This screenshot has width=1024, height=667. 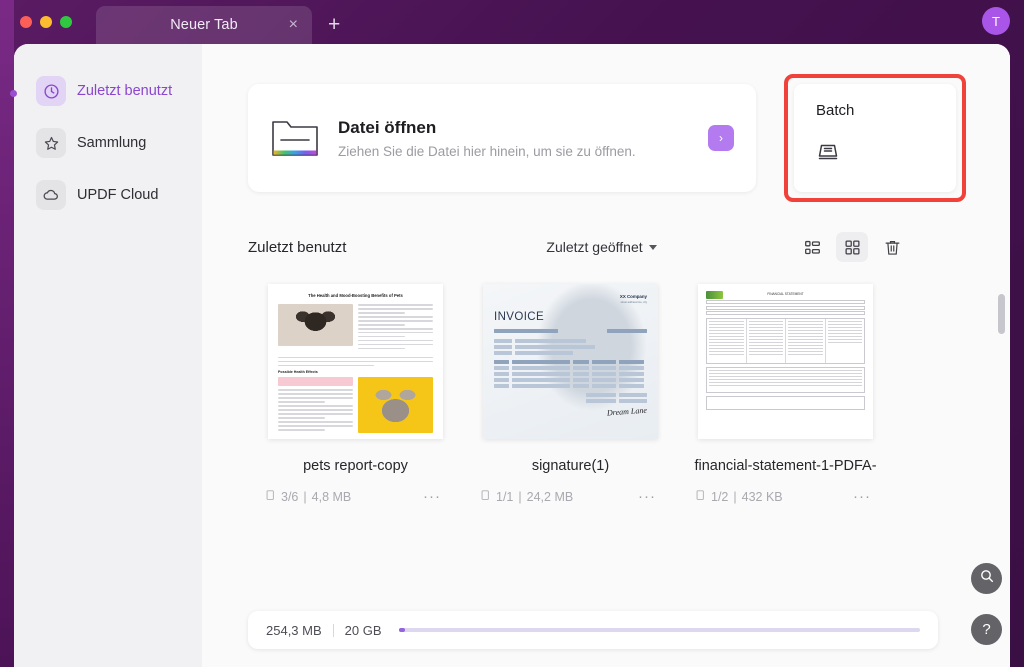 What do you see at coordinates (387, 127) in the screenshot?
I see `open-file-title: Datei öffnen` at bounding box center [387, 127].